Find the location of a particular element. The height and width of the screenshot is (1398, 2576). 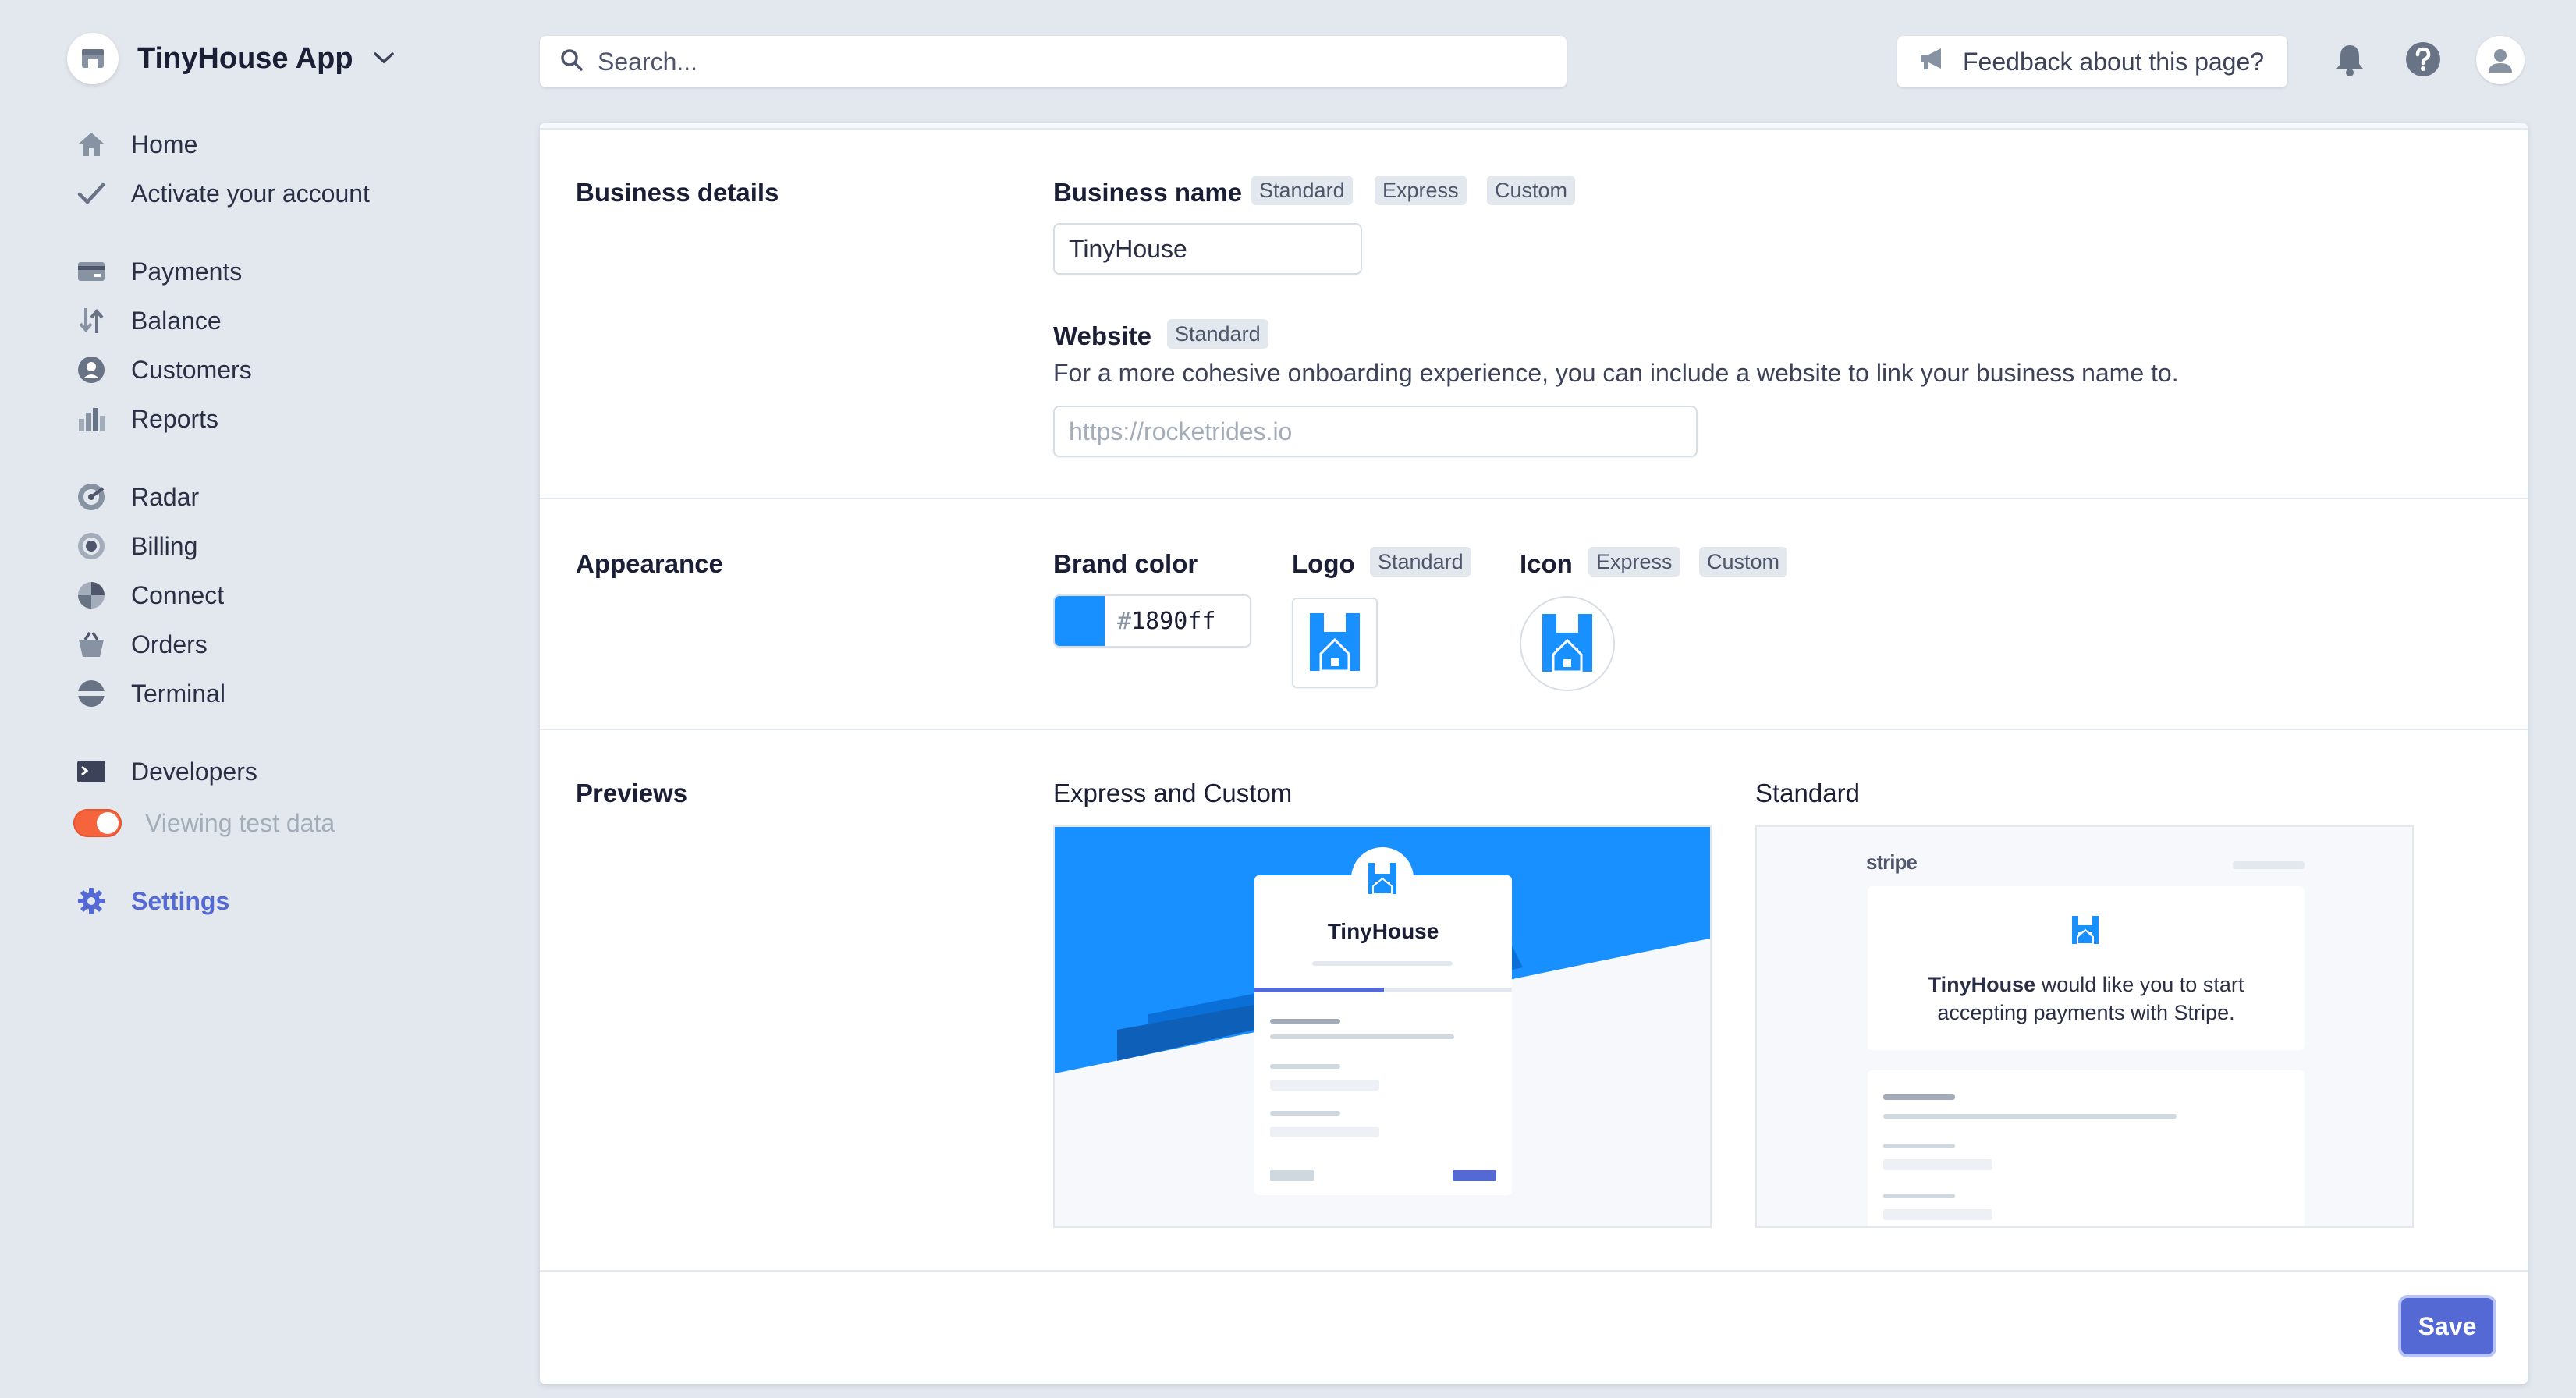

search-icon is located at coordinates (572, 62).